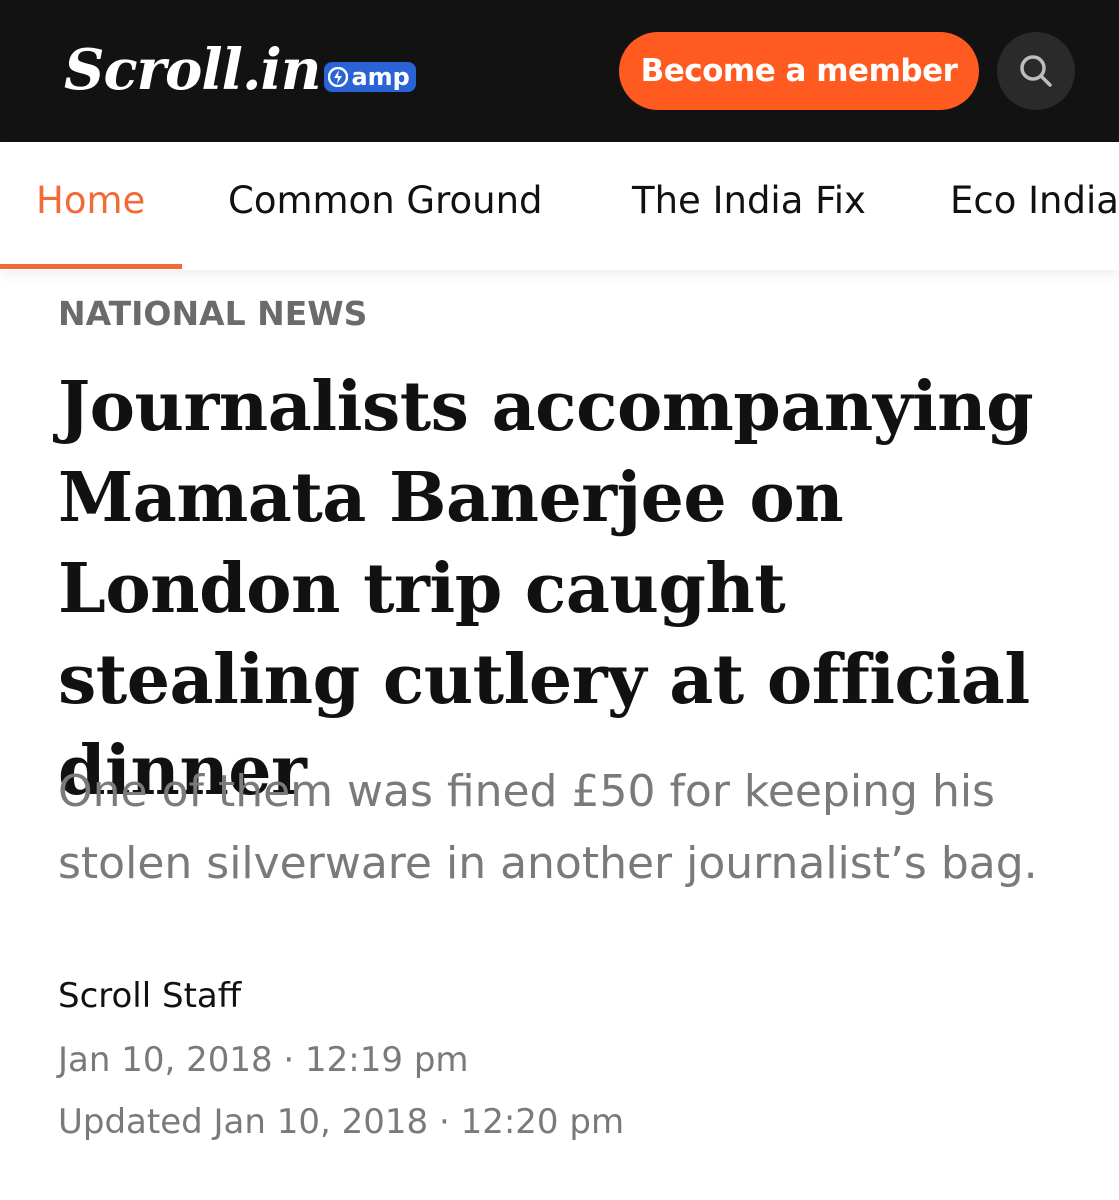 The image size is (1119, 1200). What do you see at coordinates (91, 266) in the screenshot?
I see `active-tab-indicator` at bounding box center [91, 266].